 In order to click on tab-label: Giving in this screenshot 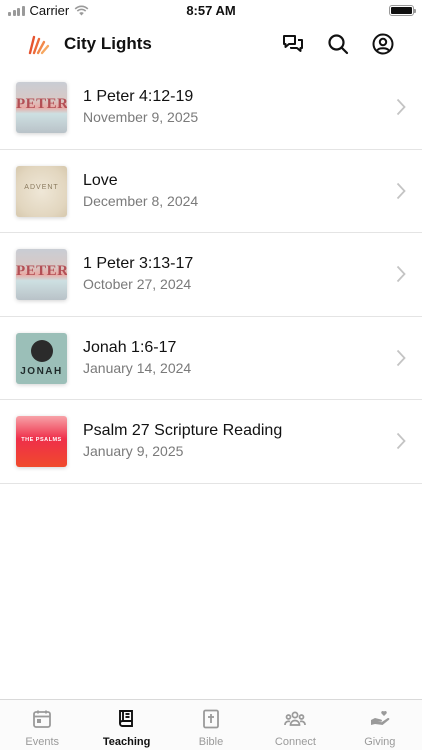, I will do `click(380, 742)`.